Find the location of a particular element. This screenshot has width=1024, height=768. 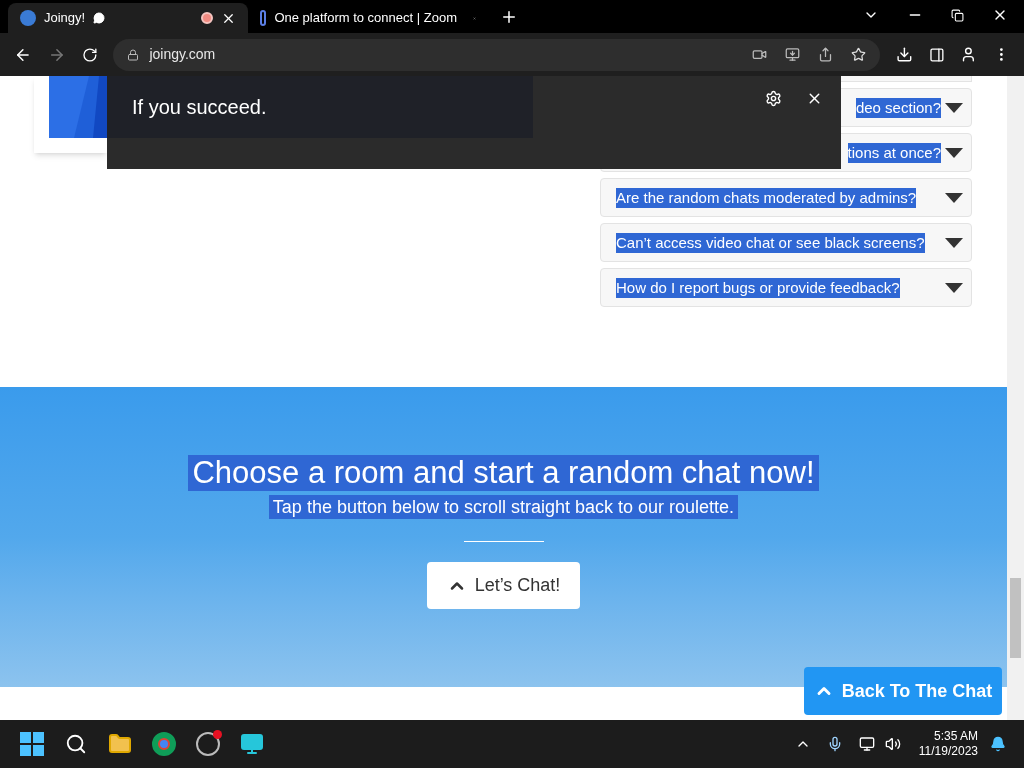

tab-title: One platform to connect | Zoom is located at coordinates (365, 18).